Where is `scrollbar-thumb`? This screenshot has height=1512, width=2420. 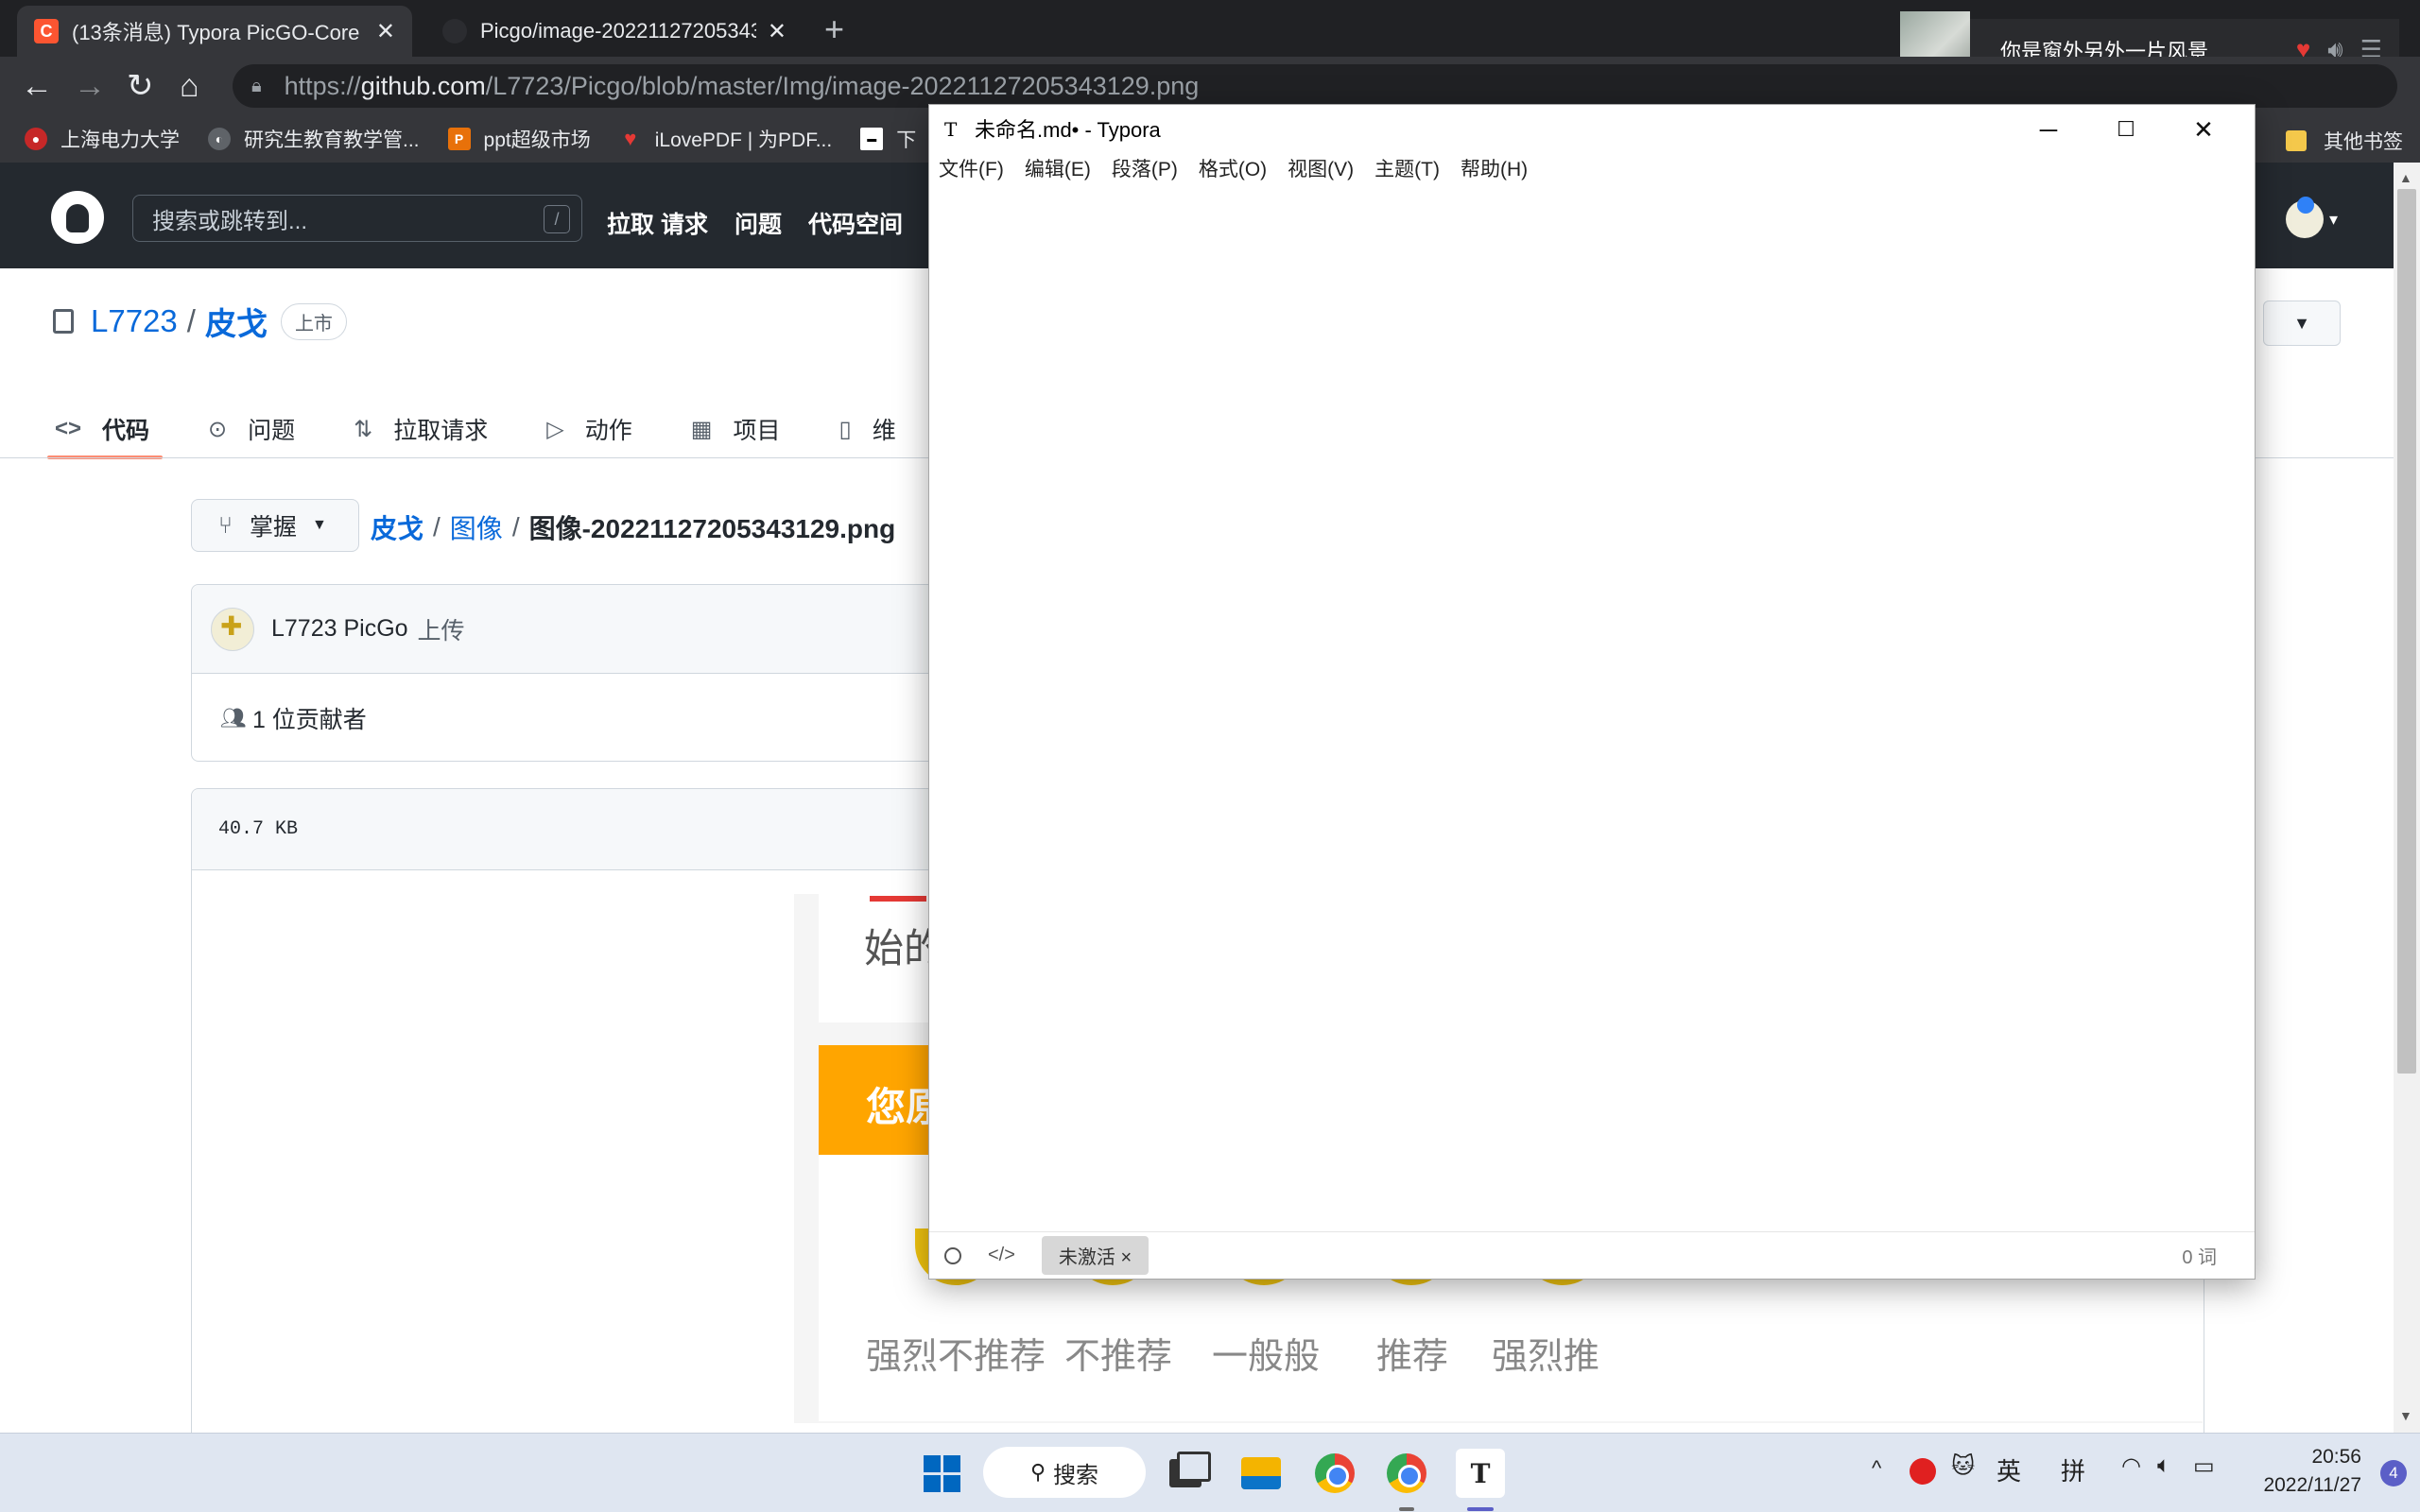 scrollbar-thumb is located at coordinates (2406, 631).